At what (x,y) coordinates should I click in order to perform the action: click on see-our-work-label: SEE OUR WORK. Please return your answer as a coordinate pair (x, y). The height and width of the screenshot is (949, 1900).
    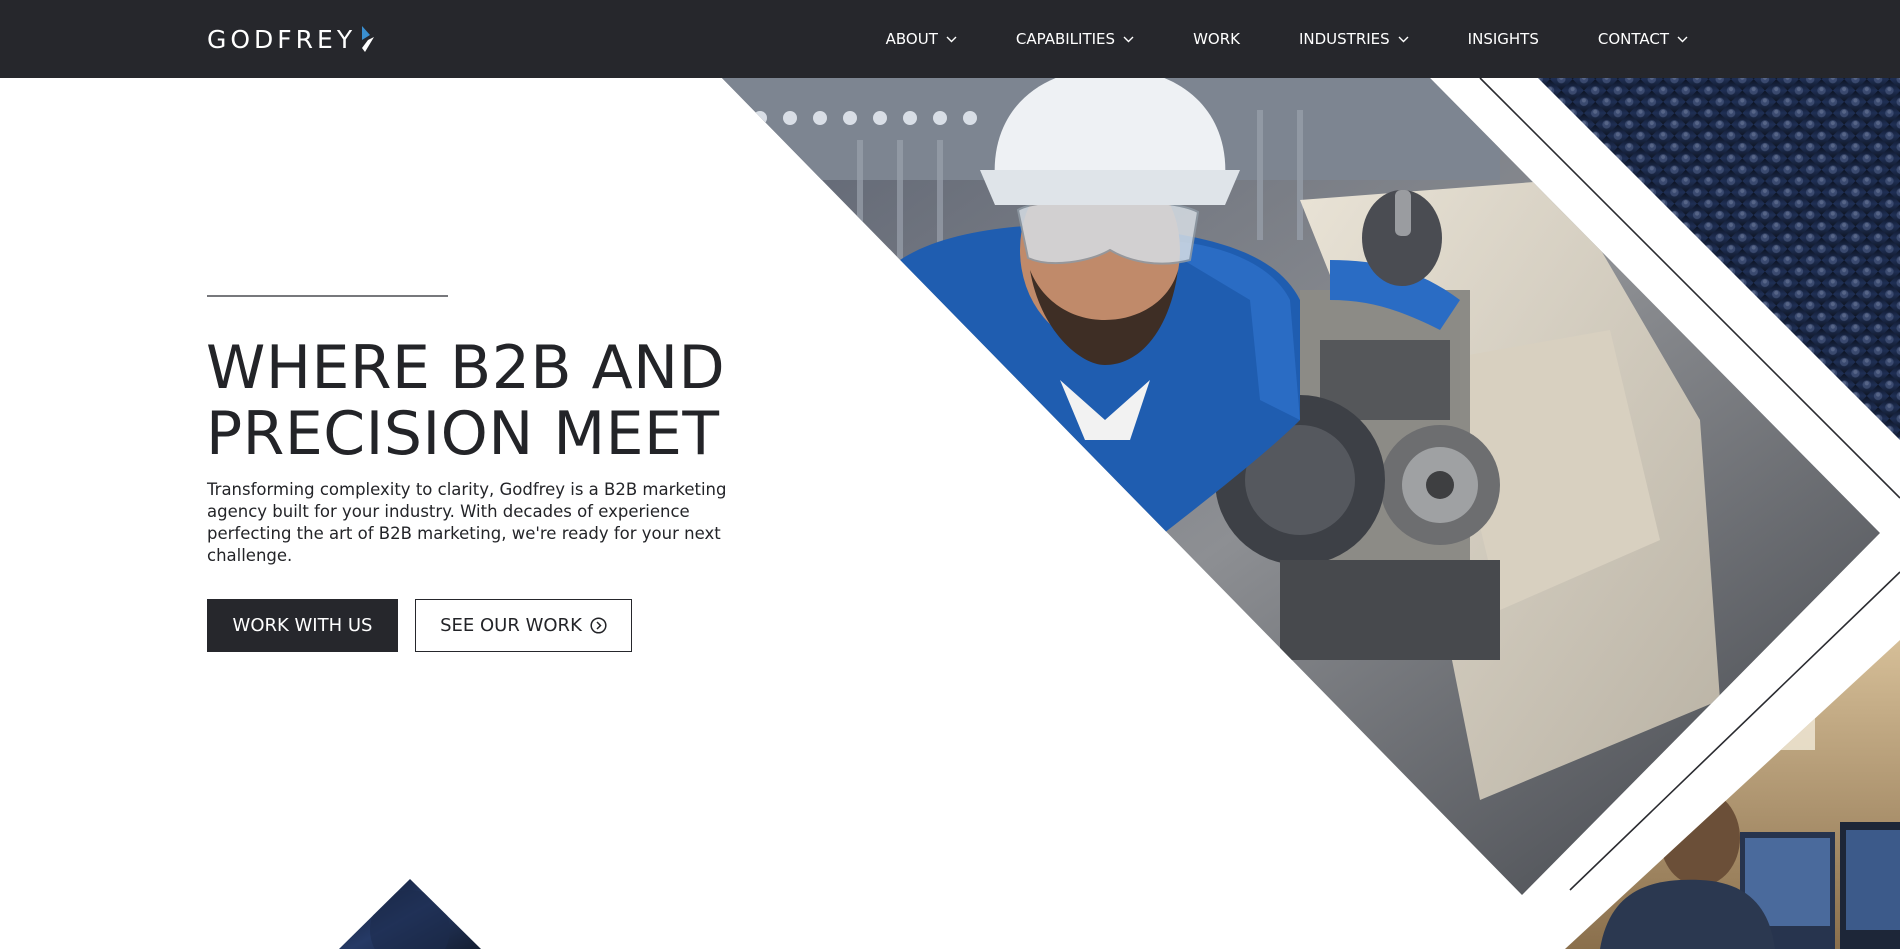
    Looking at the image, I should click on (511, 625).